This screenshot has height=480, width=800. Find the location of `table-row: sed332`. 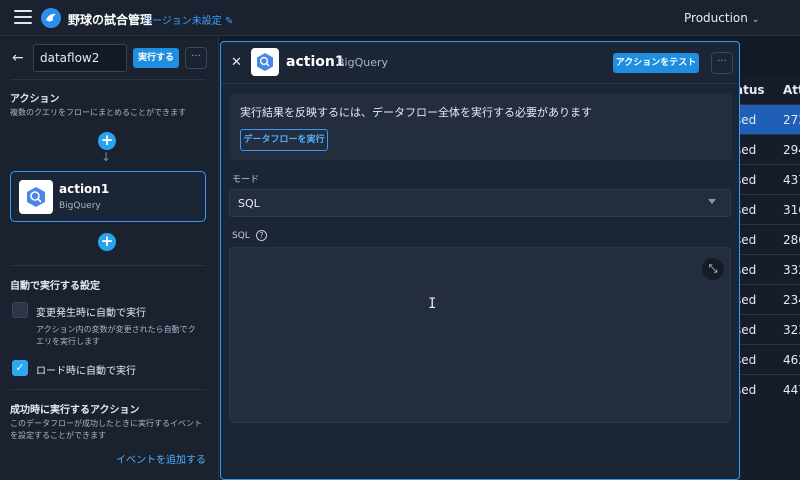

table-row: sed332 is located at coordinates (767, 269).